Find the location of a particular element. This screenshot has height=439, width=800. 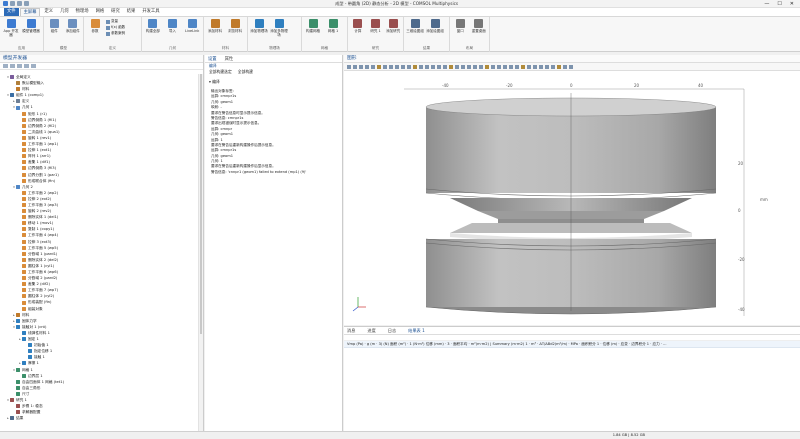

tree-scrollbar is located at coordinates (200, 252).